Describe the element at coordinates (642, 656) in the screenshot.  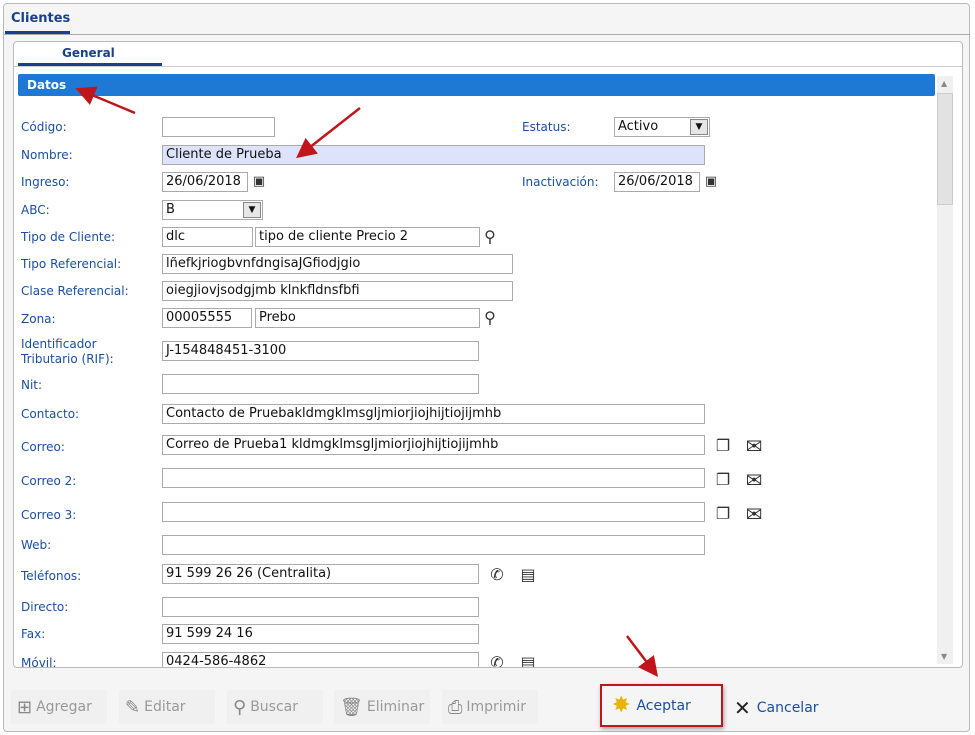
I see `arrow-aceptar` at that location.